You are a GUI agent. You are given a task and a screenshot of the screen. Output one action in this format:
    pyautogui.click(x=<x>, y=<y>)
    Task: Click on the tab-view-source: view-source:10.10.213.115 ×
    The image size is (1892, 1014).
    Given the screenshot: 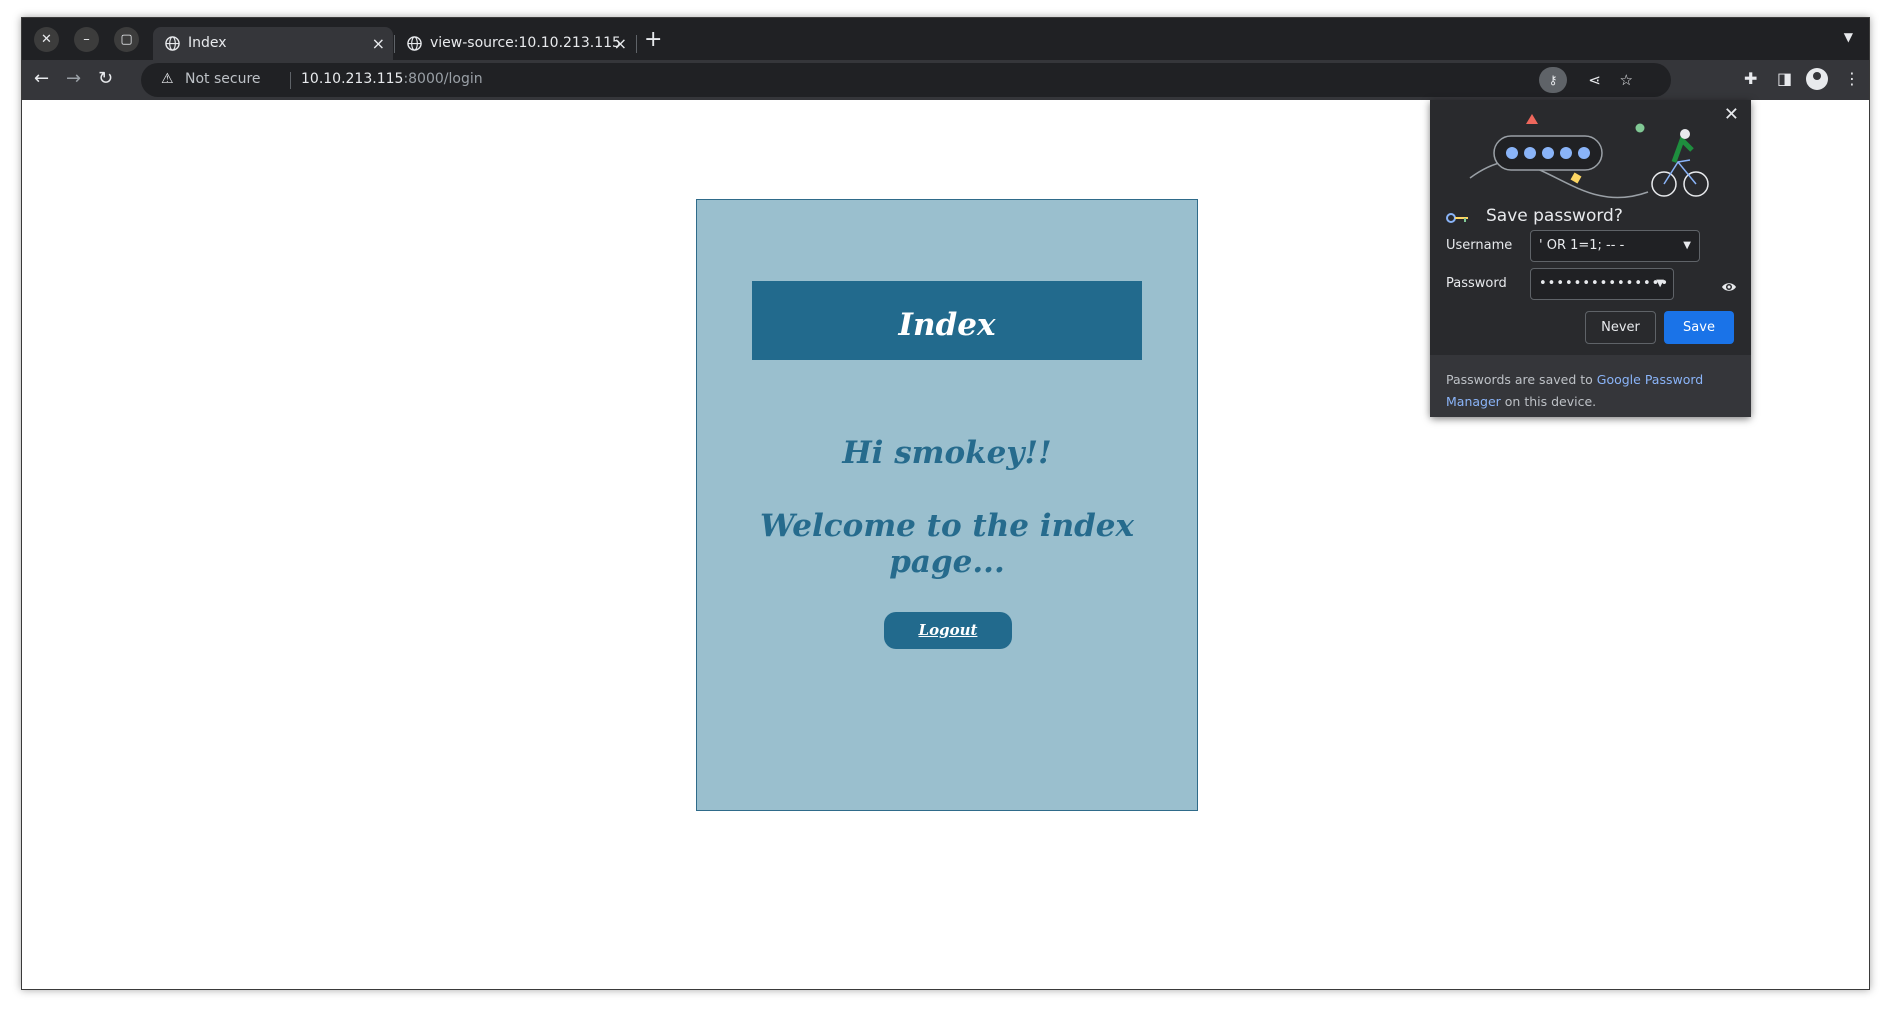 What is the action you would take?
    pyautogui.click(x=515, y=43)
    